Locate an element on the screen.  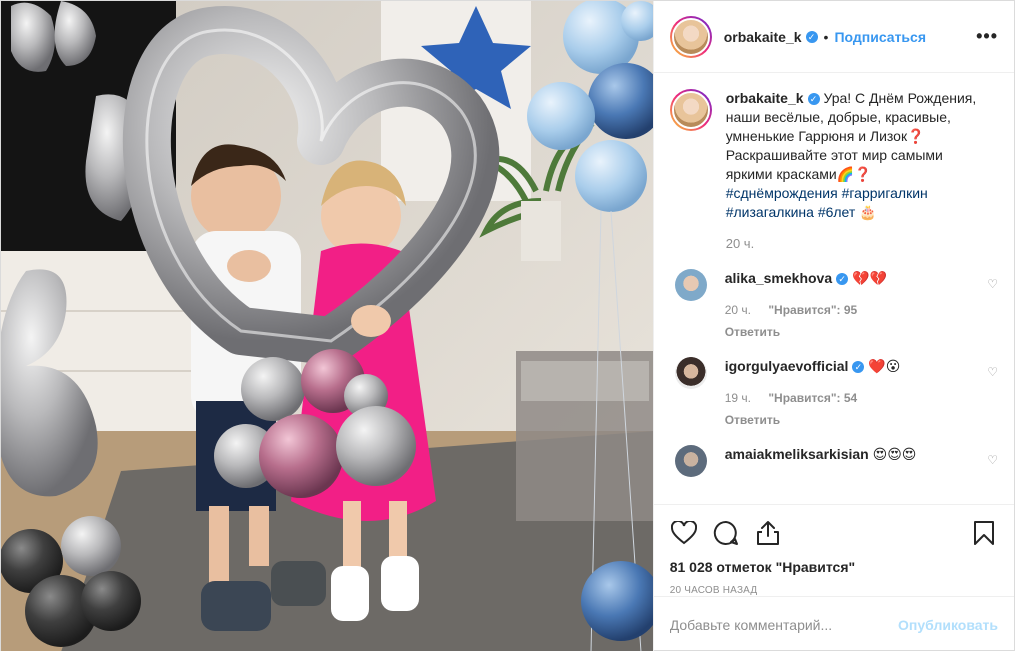
commenter-username: amaiakmeliksarkisian is located at coordinates (797, 454).